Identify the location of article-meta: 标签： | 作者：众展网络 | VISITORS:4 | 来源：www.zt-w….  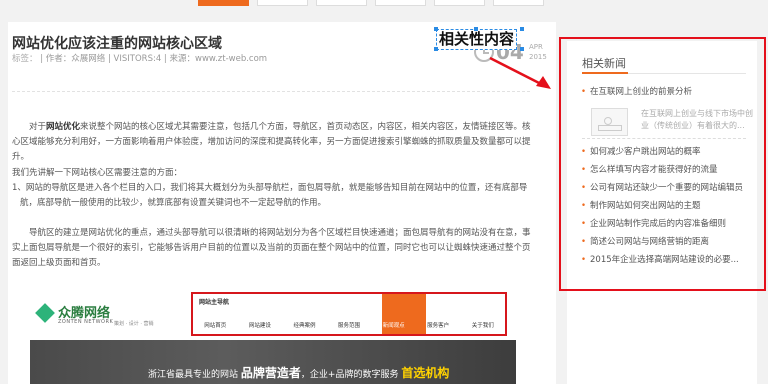
(139, 58).